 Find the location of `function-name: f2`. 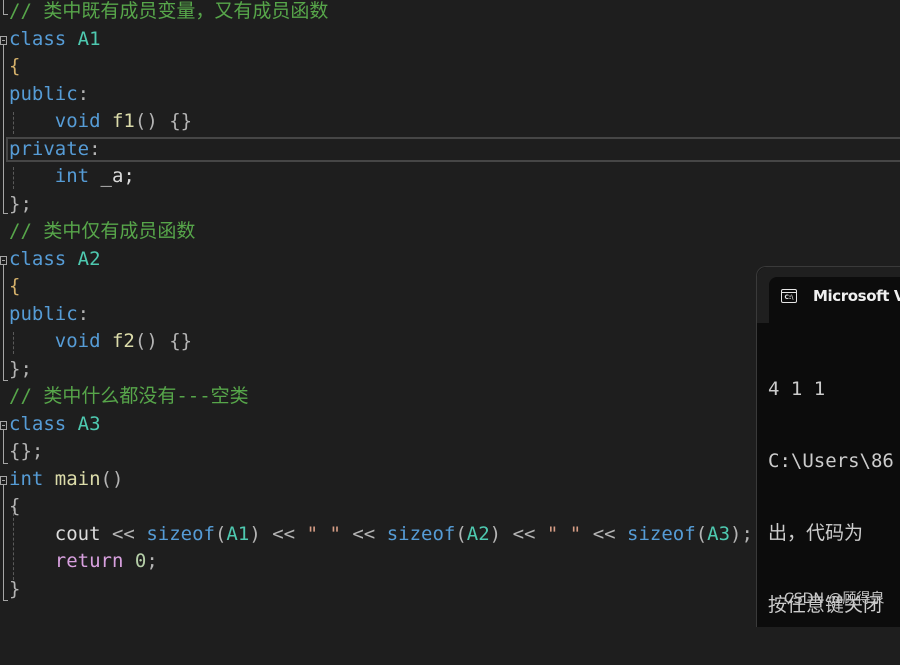

function-name: f2 is located at coordinates (123, 341).